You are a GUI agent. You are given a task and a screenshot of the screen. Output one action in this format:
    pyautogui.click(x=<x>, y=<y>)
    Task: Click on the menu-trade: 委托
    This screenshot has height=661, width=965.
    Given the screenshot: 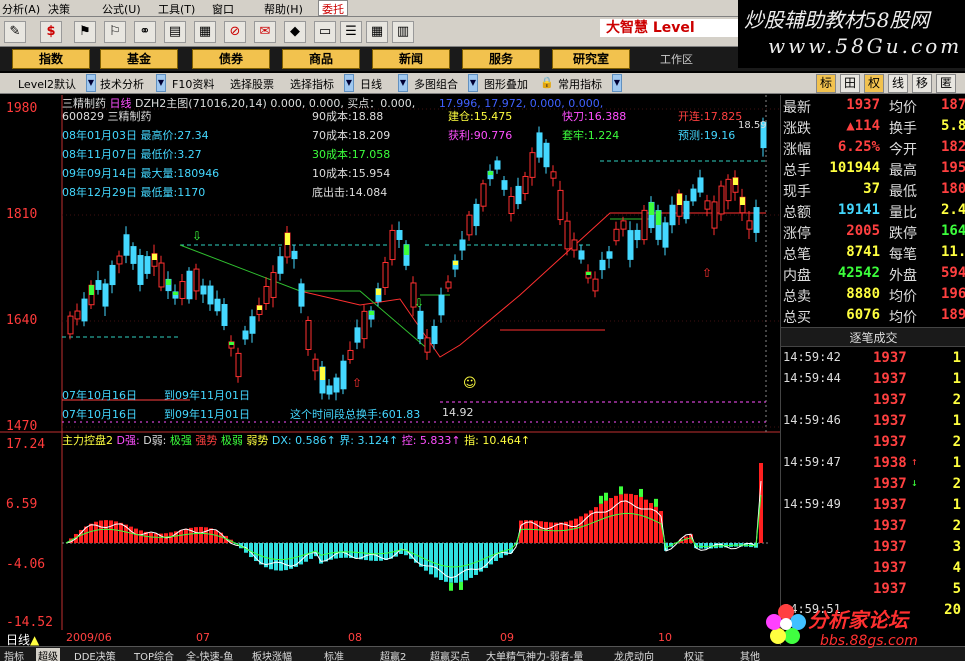 What is the action you would take?
    pyautogui.click(x=333, y=8)
    